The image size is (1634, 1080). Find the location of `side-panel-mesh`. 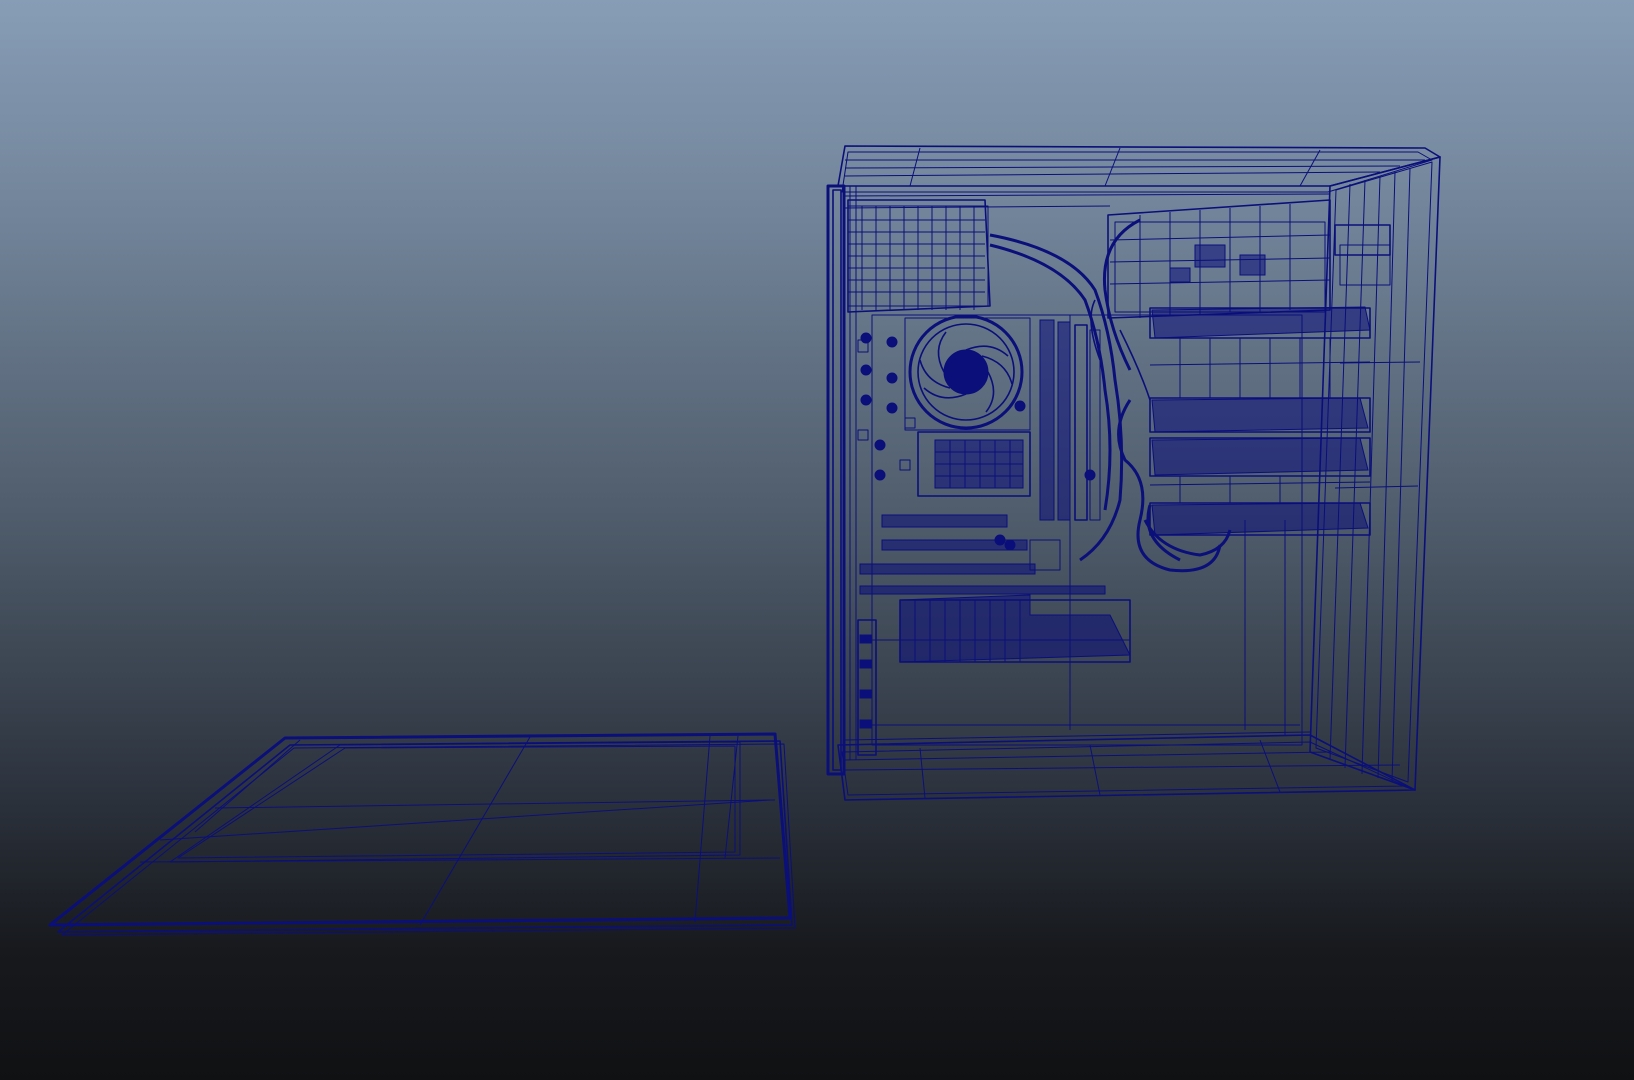

side-panel-mesh is located at coordinates (422, 834).